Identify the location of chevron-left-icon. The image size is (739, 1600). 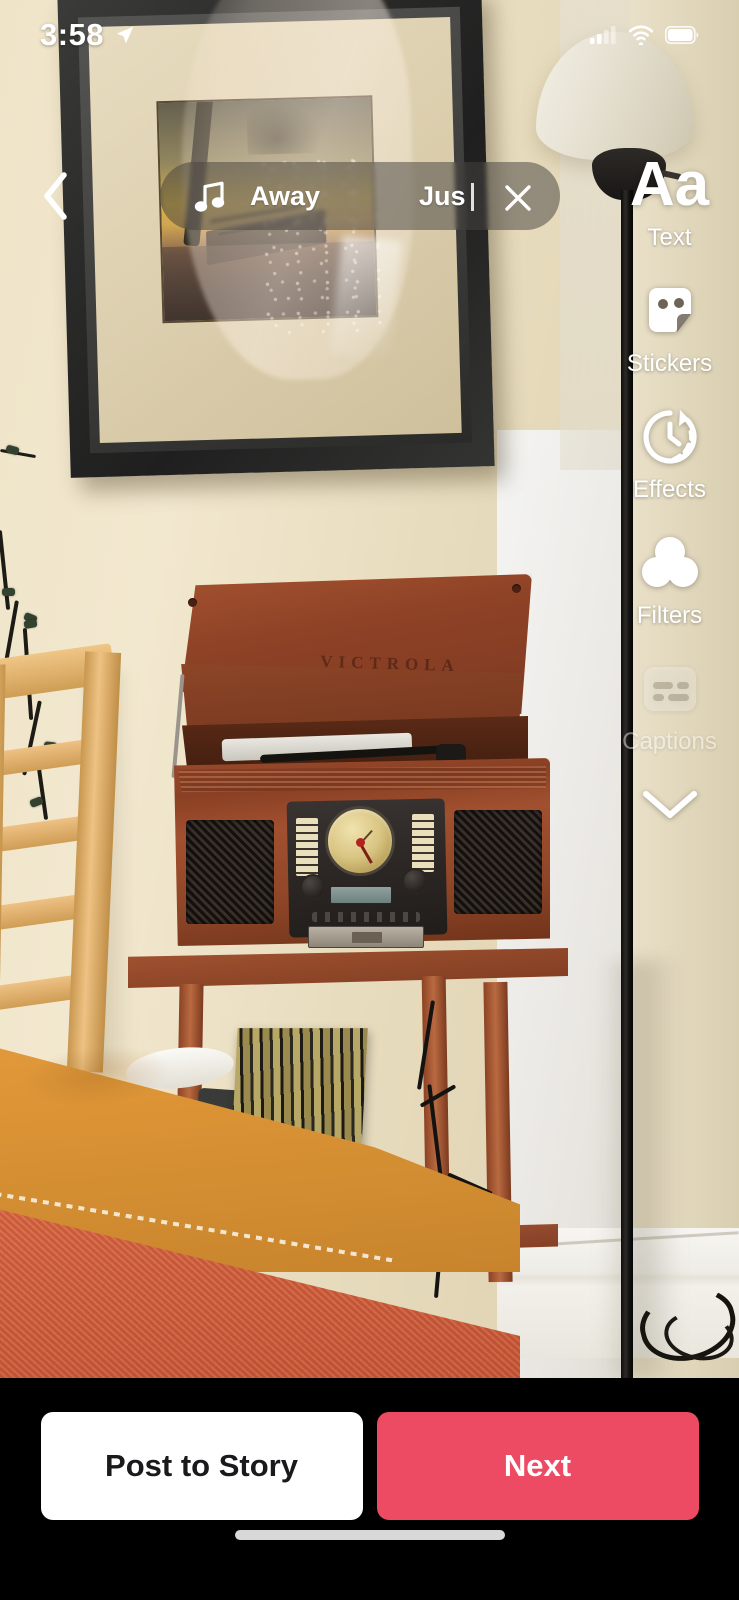
(55, 196).